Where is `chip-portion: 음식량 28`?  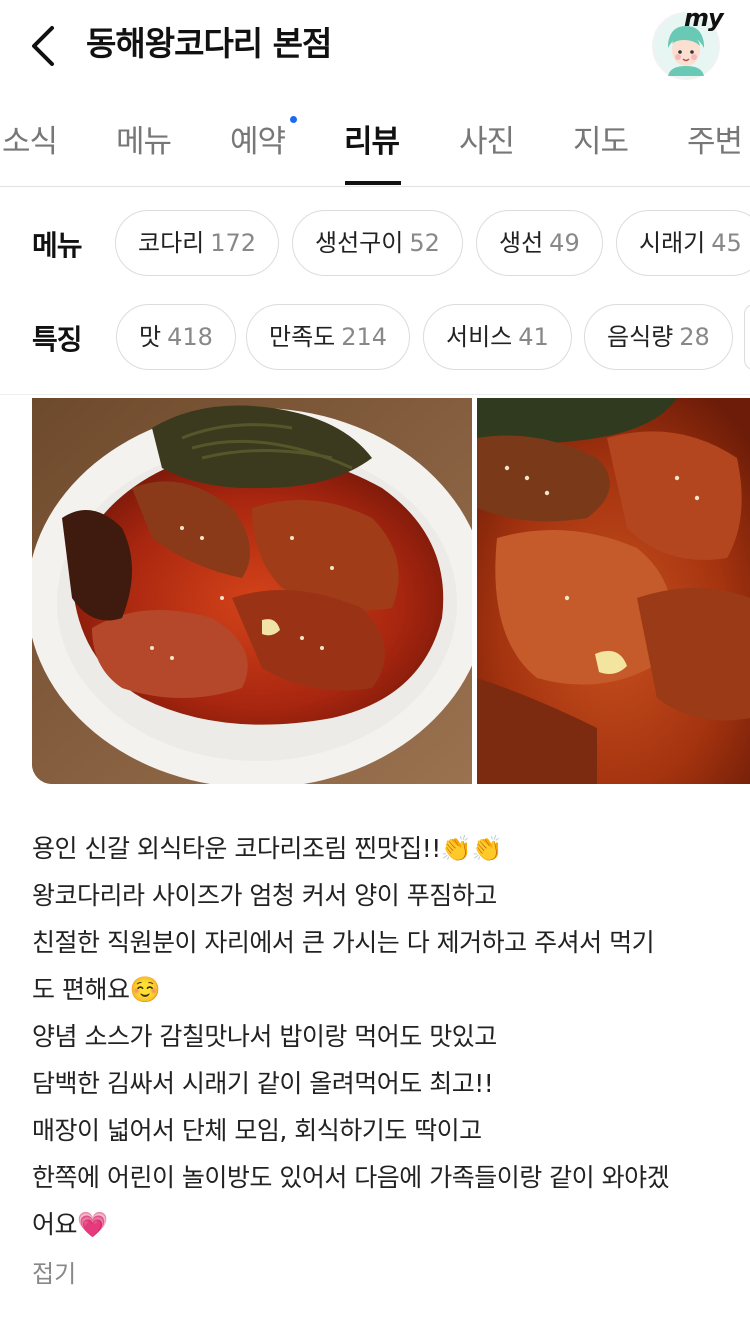 chip-portion: 음식량 28 is located at coordinates (658, 337).